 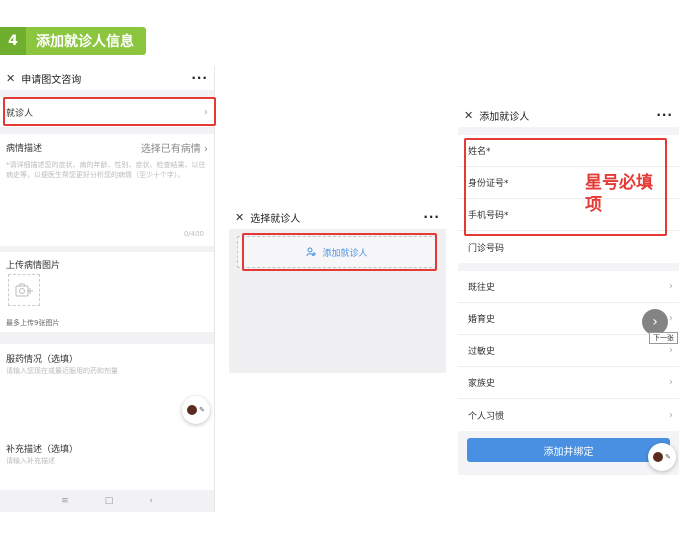 What do you see at coordinates (482, 352) in the screenshot?
I see `history-allergy-label: 过敏史` at bounding box center [482, 352].